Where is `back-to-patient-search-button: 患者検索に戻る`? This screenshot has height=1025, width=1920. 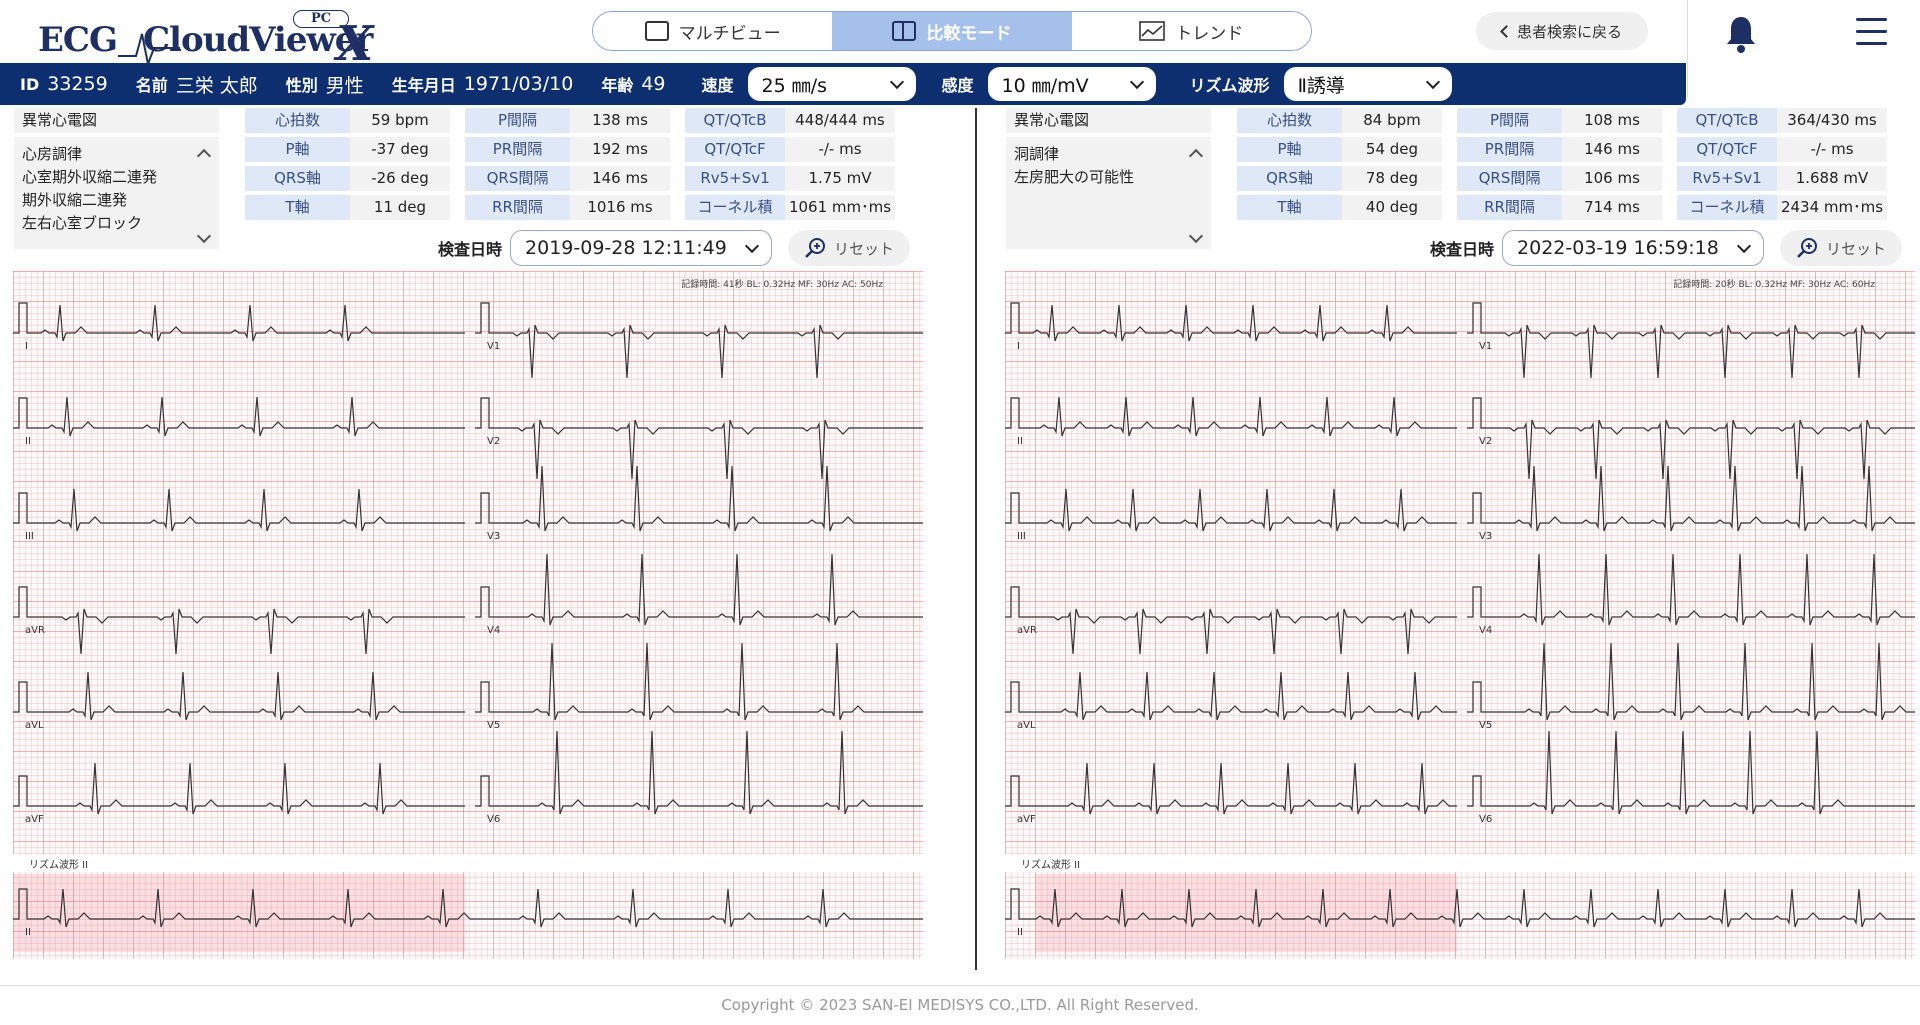 back-to-patient-search-button: 患者検索に戻る is located at coordinates (1562, 31).